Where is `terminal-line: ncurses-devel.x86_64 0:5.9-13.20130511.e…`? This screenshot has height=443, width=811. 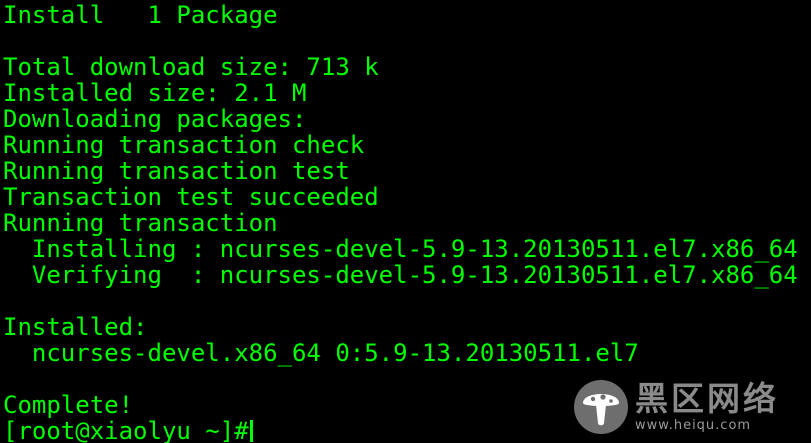 terminal-line: ncurses-devel.x86_64 0:5.9-13.20130511.e… is located at coordinates (321, 353).